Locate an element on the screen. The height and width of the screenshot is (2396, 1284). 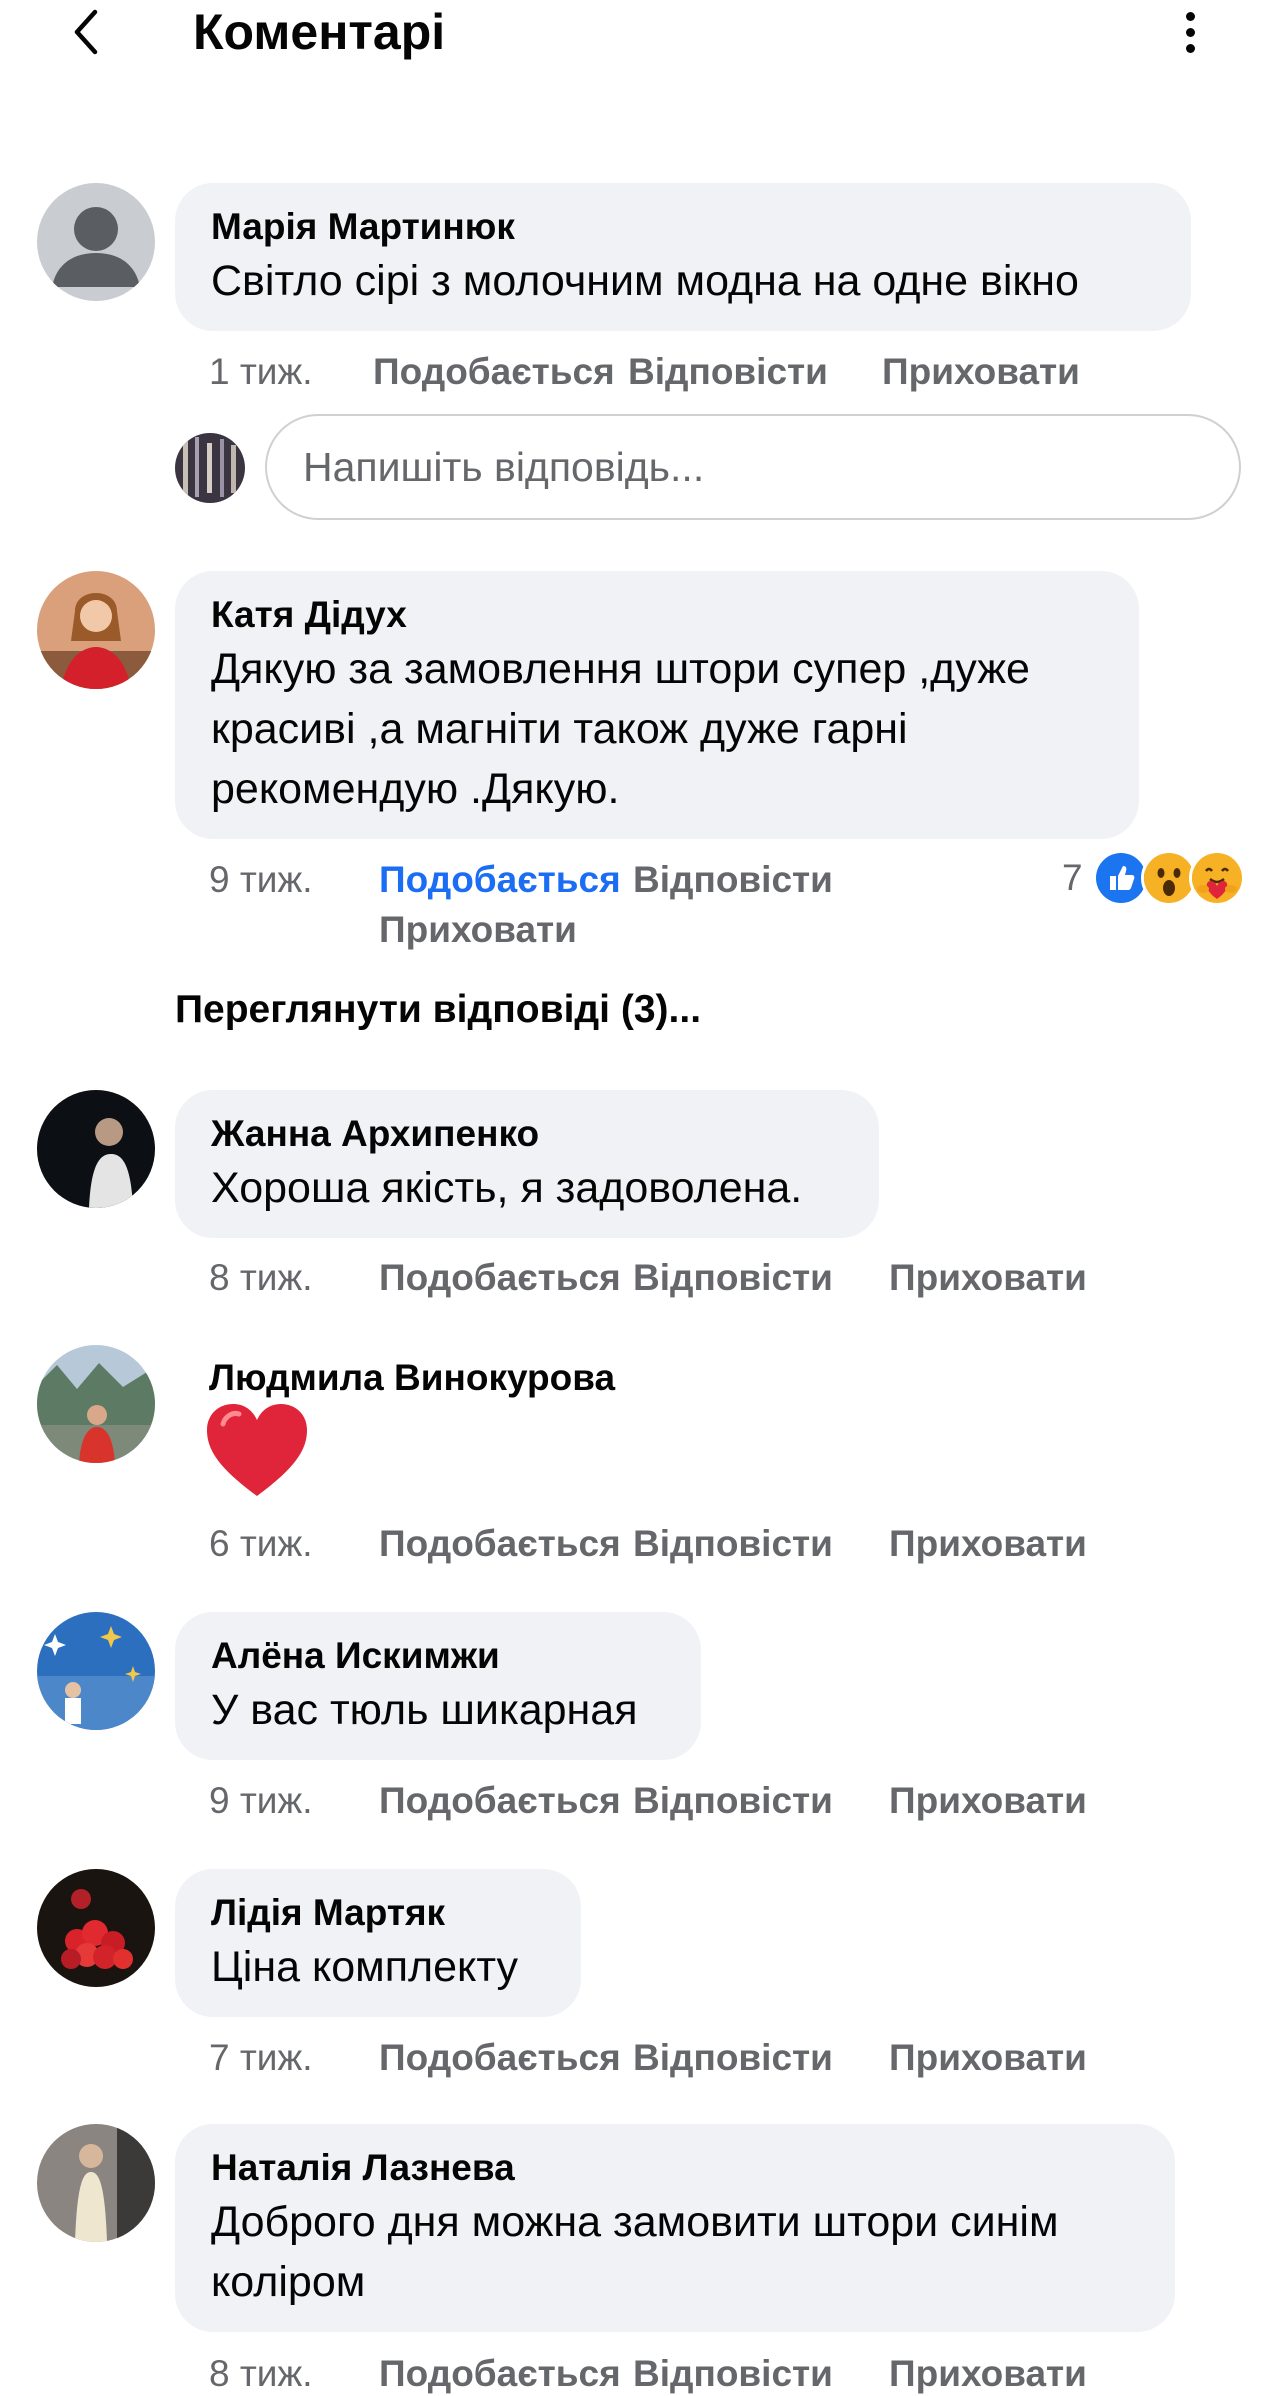
comment-meta: 7 тиж. Подобається Відповісти Приховати is located at coordinates (648, 2058).